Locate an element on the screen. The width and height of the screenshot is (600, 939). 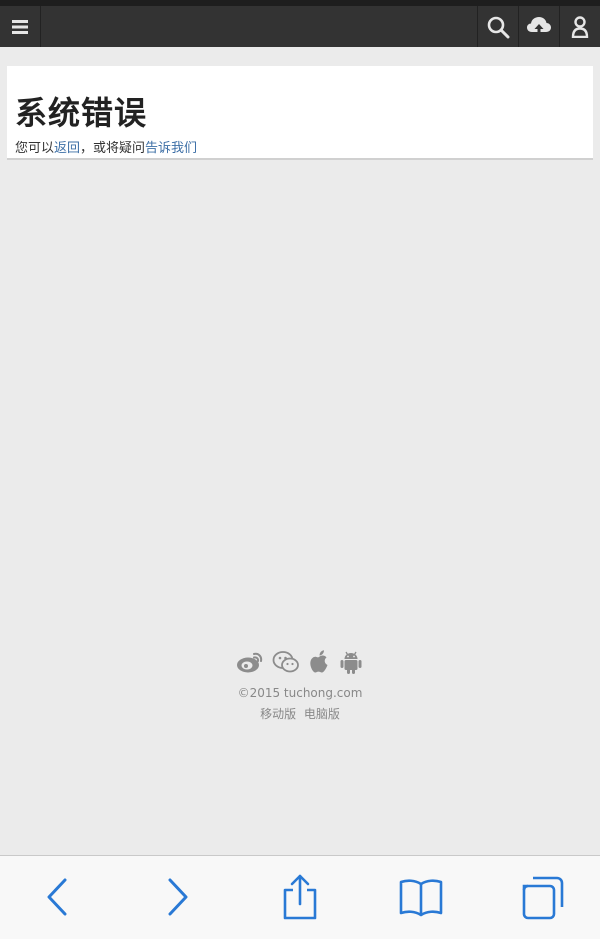
forward-button is located at coordinates (178, 897).